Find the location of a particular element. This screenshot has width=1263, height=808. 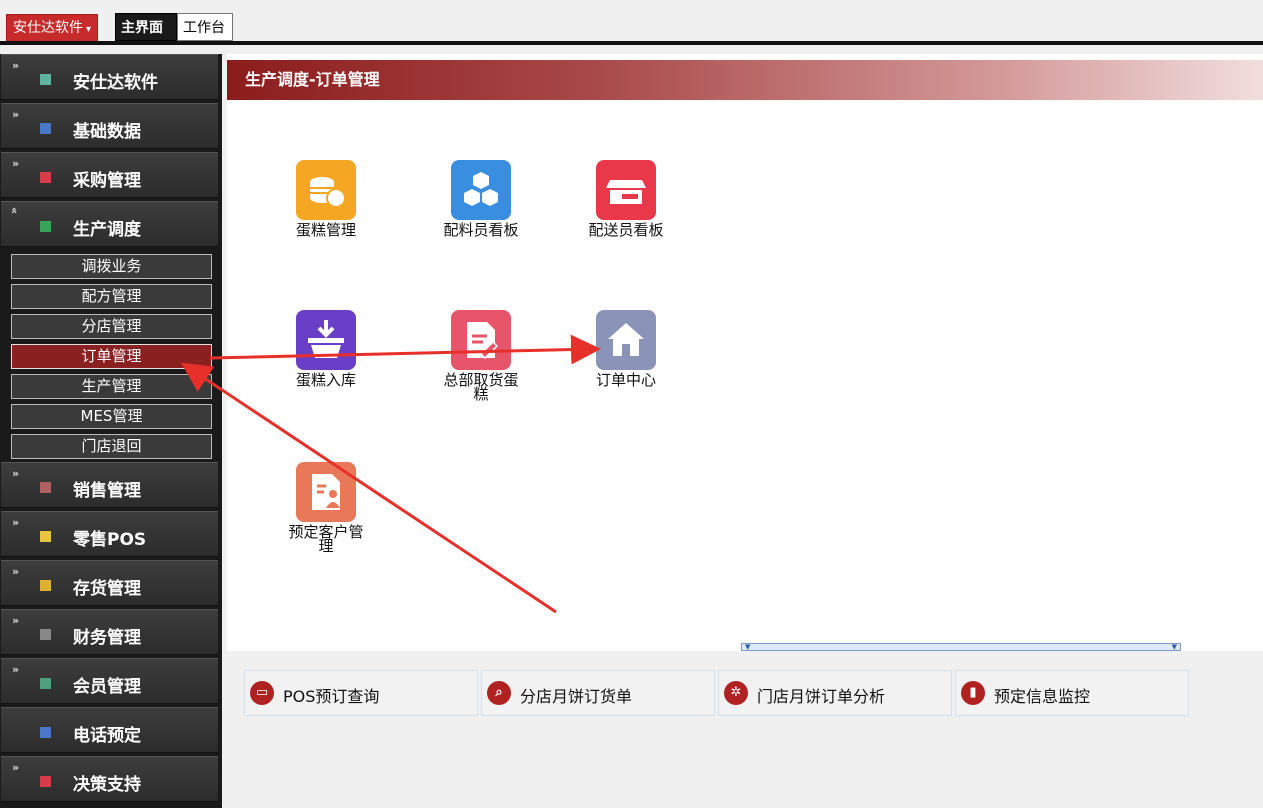

document-edit-icon is located at coordinates (481, 340).